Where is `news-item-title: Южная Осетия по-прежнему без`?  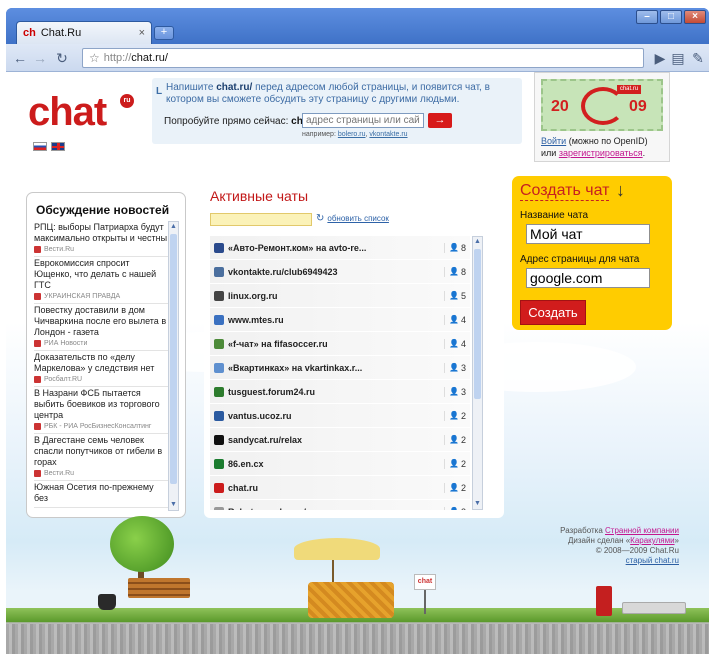
news-item-title: Южная Осетия по-прежнему без is located at coordinates (101, 493).